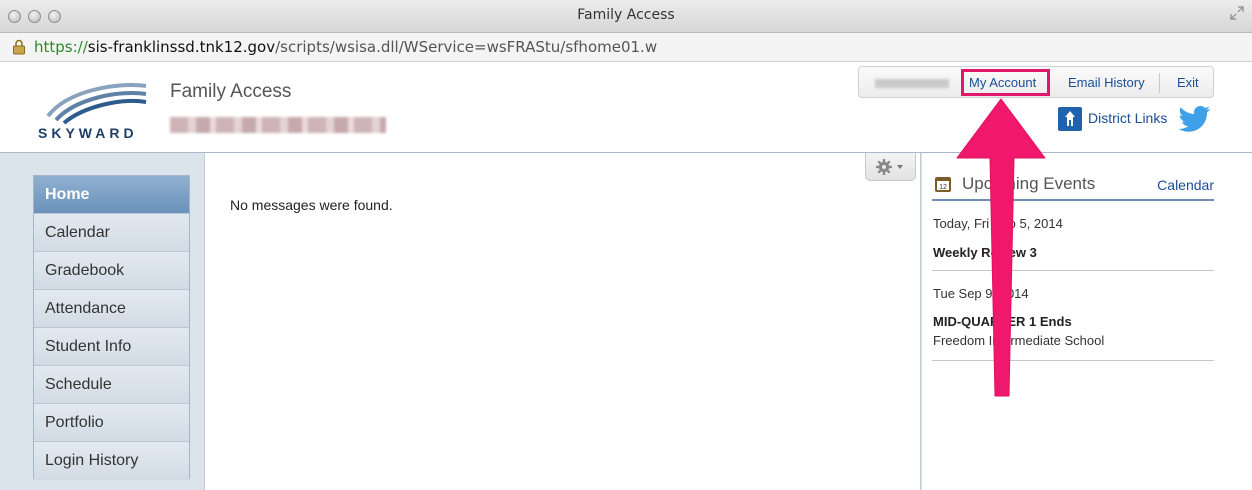 Image resolution: width=1252 pixels, height=490 pixels. I want to click on district-links: District Links, so click(1138, 119).